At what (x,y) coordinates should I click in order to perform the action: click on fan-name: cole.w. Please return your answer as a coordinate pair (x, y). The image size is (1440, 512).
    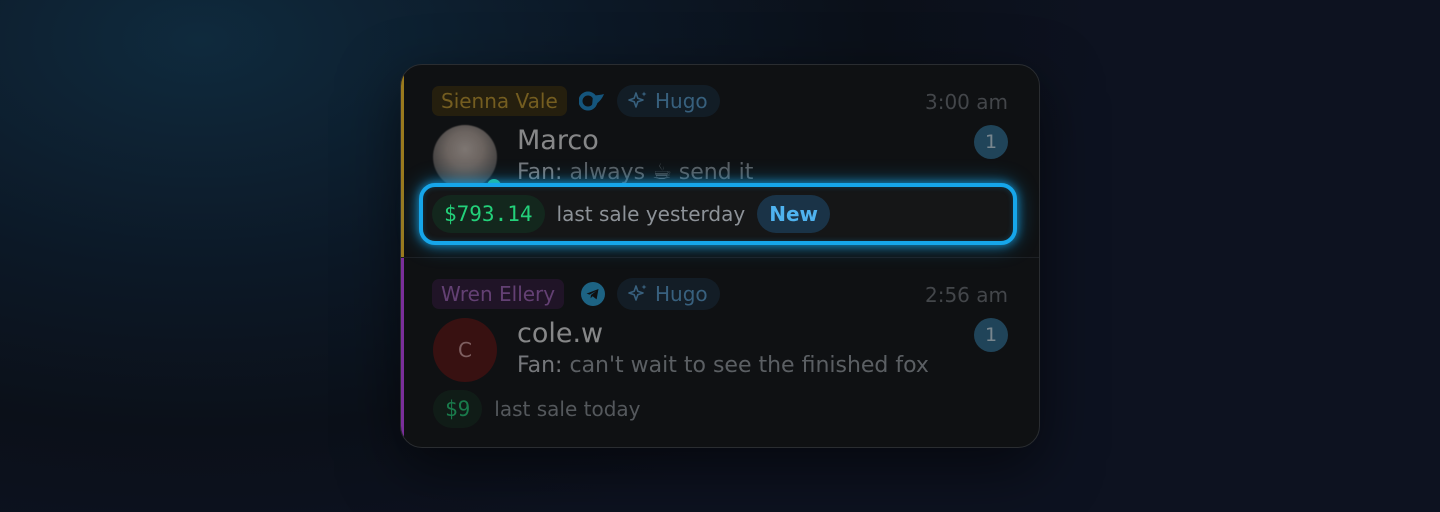
    Looking at the image, I should click on (560, 333).